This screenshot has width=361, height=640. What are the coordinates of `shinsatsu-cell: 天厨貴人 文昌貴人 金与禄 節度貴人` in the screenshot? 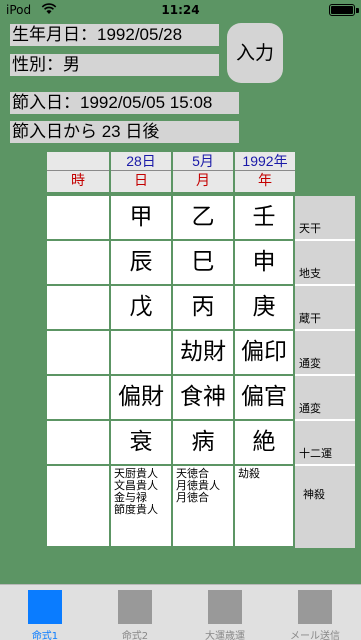 It's located at (142, 507).